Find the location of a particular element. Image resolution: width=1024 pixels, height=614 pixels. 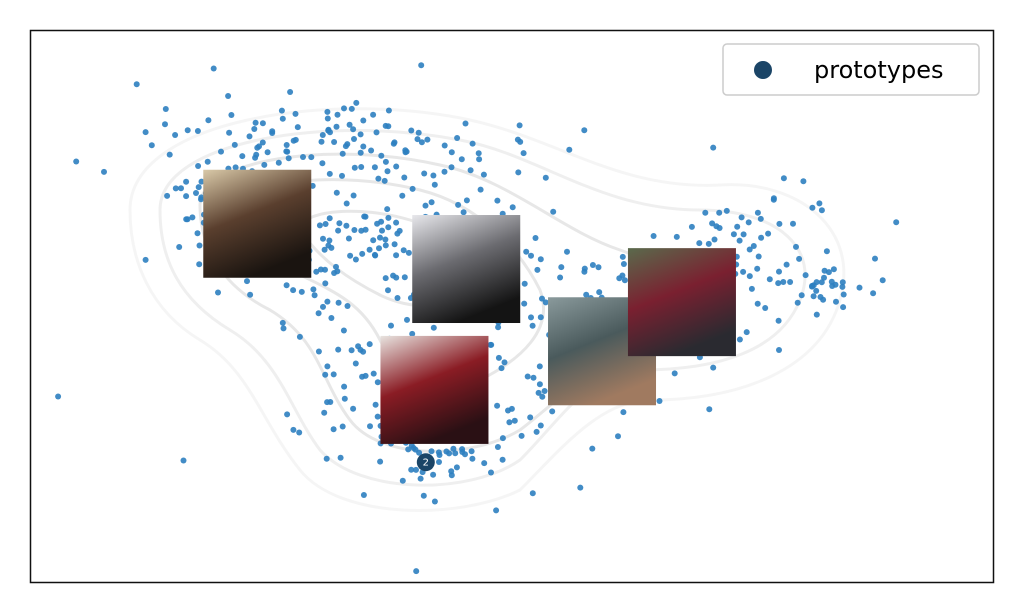

prototype-markers: 2 is located at coordinates (425, 462).